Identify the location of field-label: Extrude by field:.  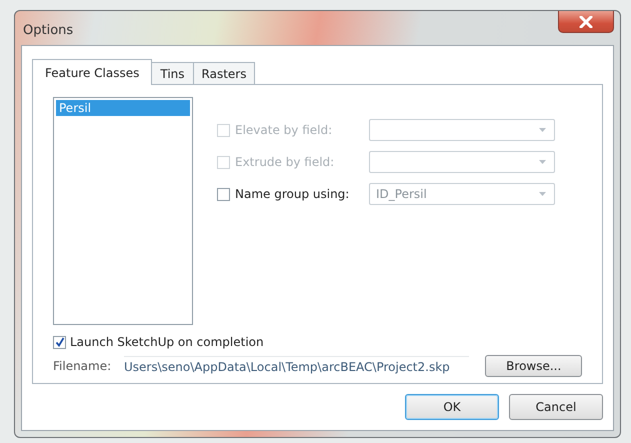
(285, 162).